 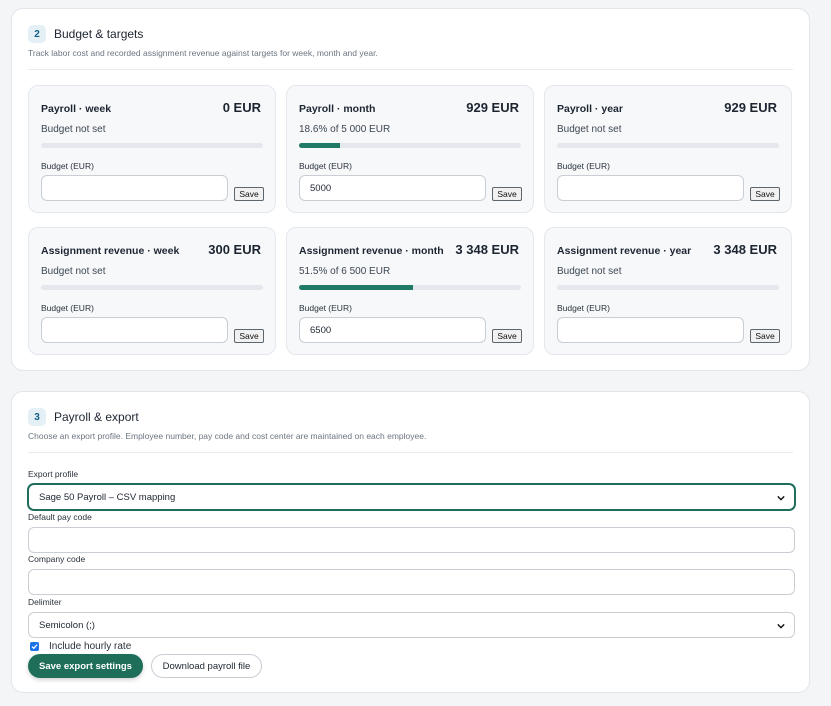 What do you see at coordinates (37, 417) in the screenshot?
I see `section-number-badge: 3` at bounding box center [37, 417].